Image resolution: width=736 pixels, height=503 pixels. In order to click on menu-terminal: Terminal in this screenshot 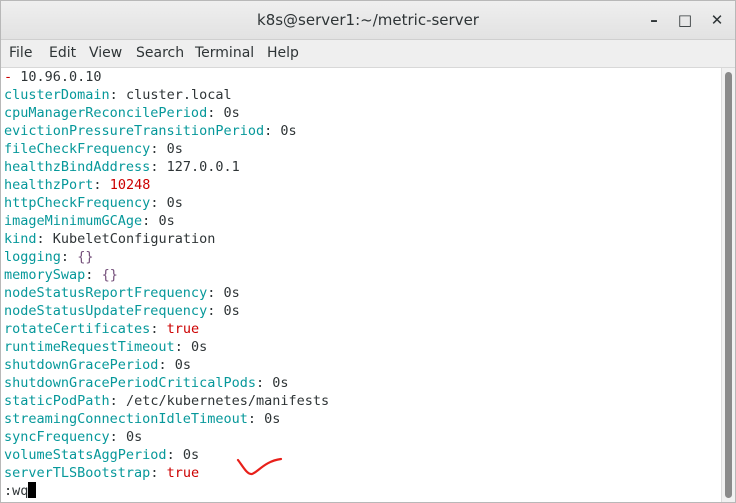, I will do `click(224, 53)`.